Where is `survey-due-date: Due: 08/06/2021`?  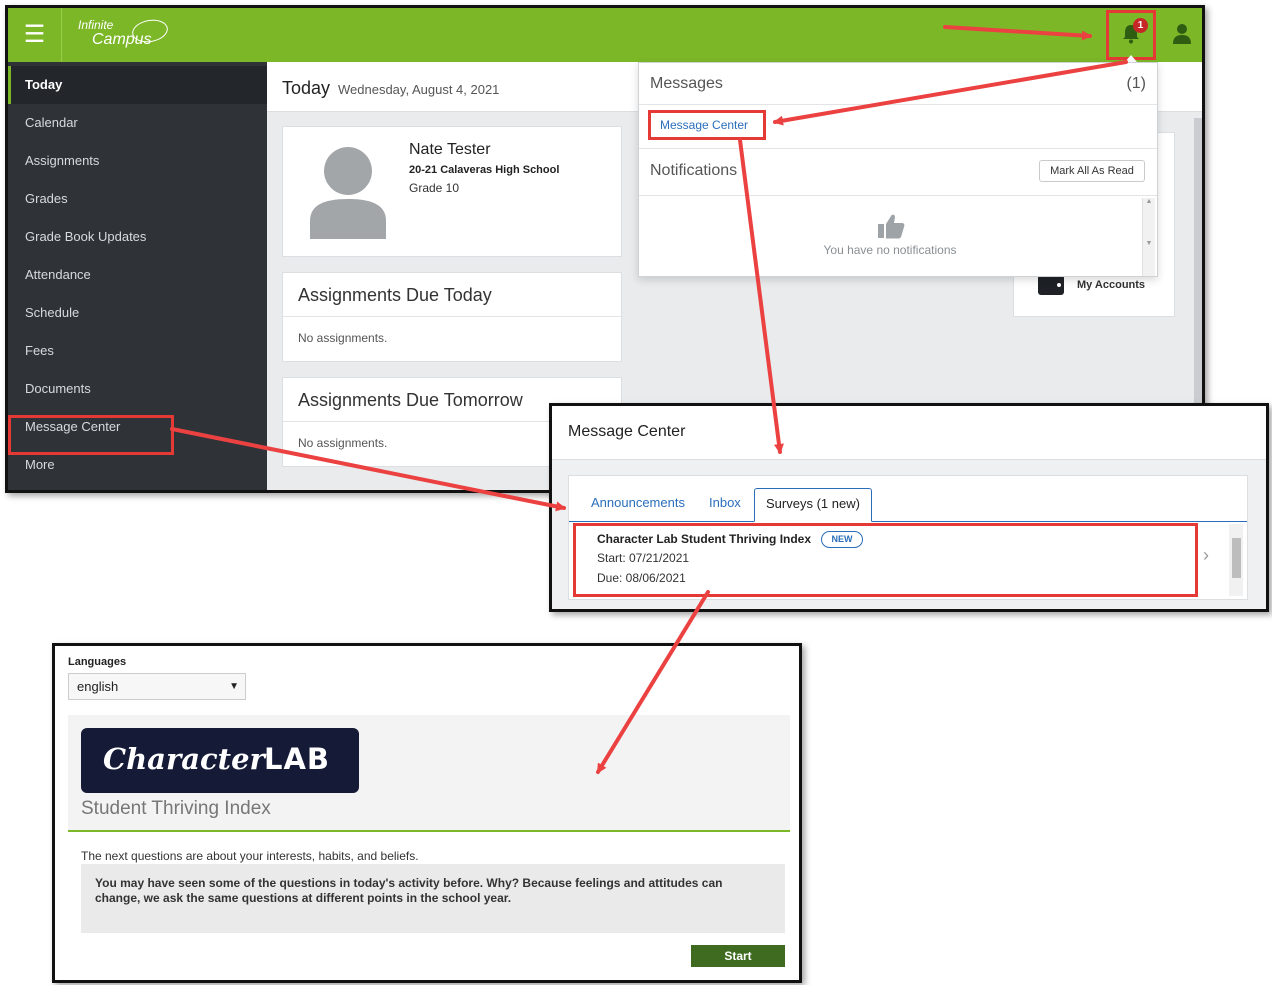 survey-due-date: Due: 08/06/2021 is located at coordinates (641, 578).